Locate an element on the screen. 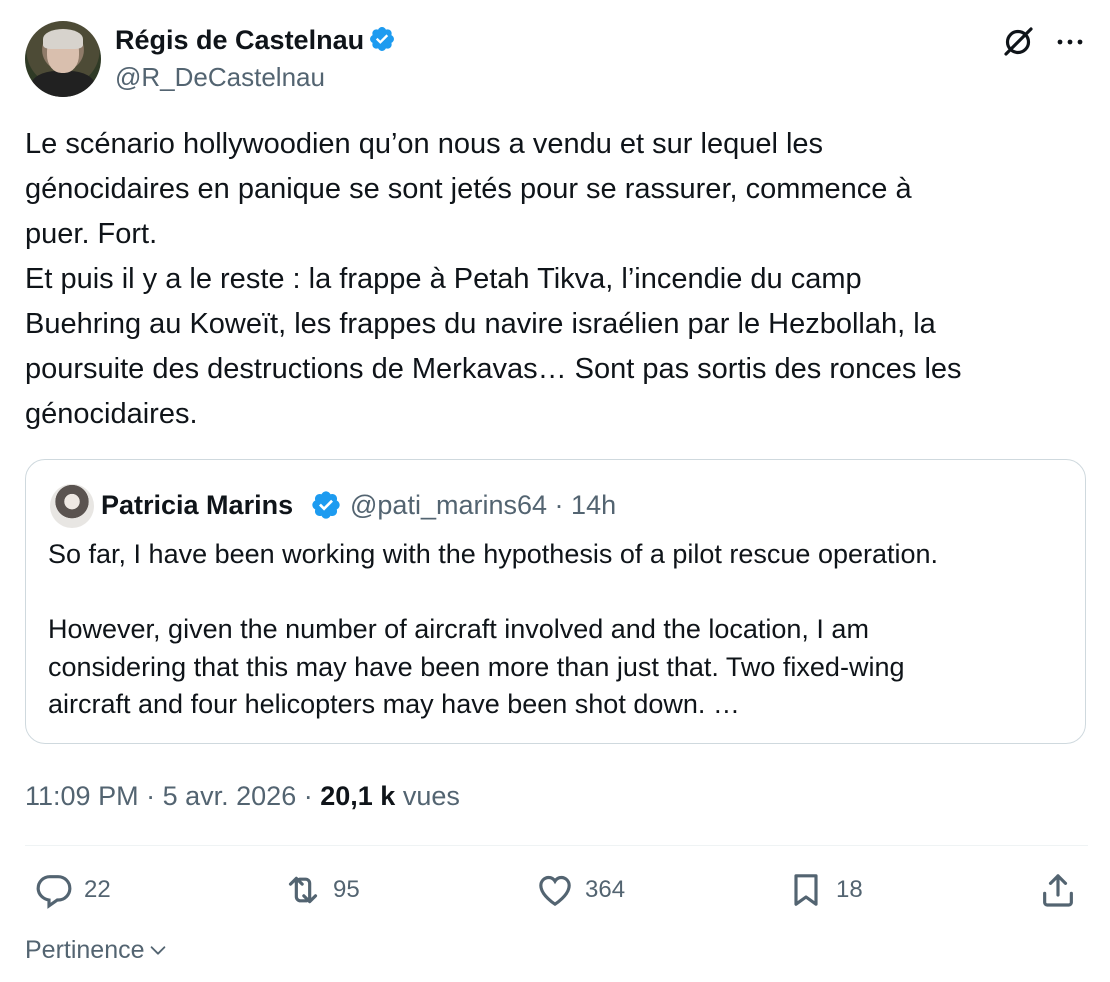 The height and width of the screenshot is (982, 1110). reply-button: 22 is located at coordinates (72, 890).